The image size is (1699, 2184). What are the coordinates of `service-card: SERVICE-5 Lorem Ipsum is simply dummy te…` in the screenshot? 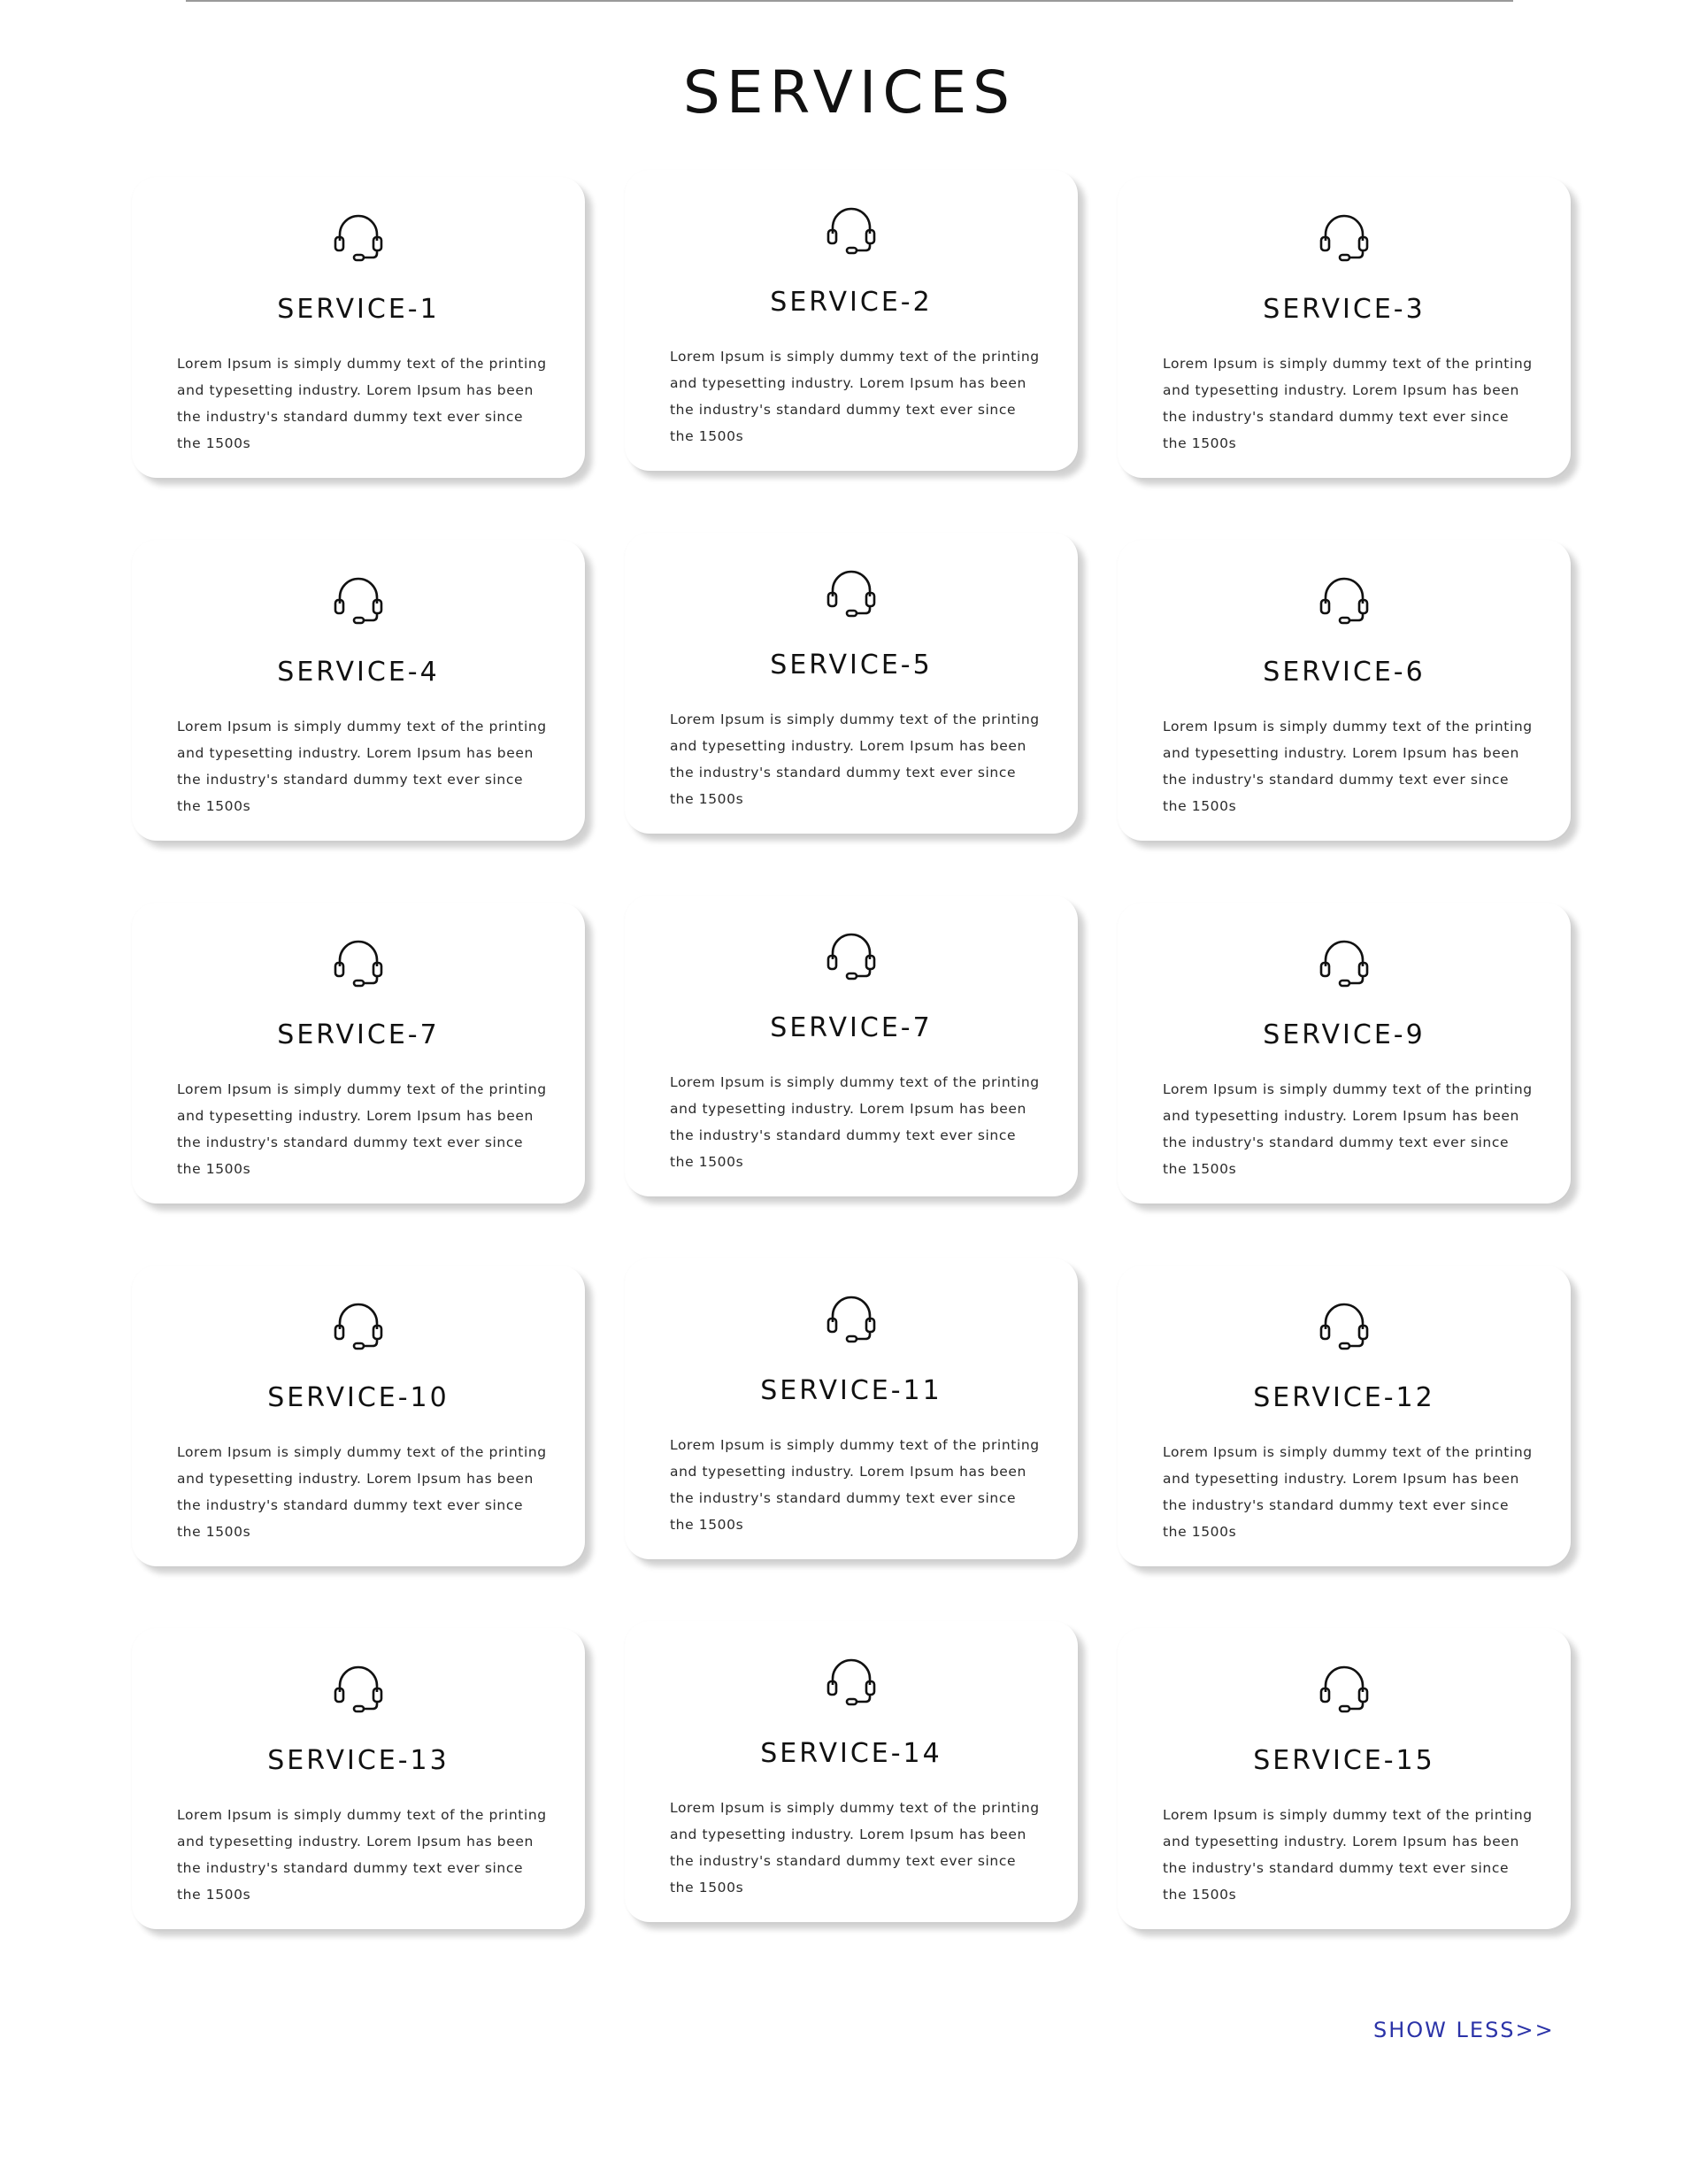 It's located at (851, 684).